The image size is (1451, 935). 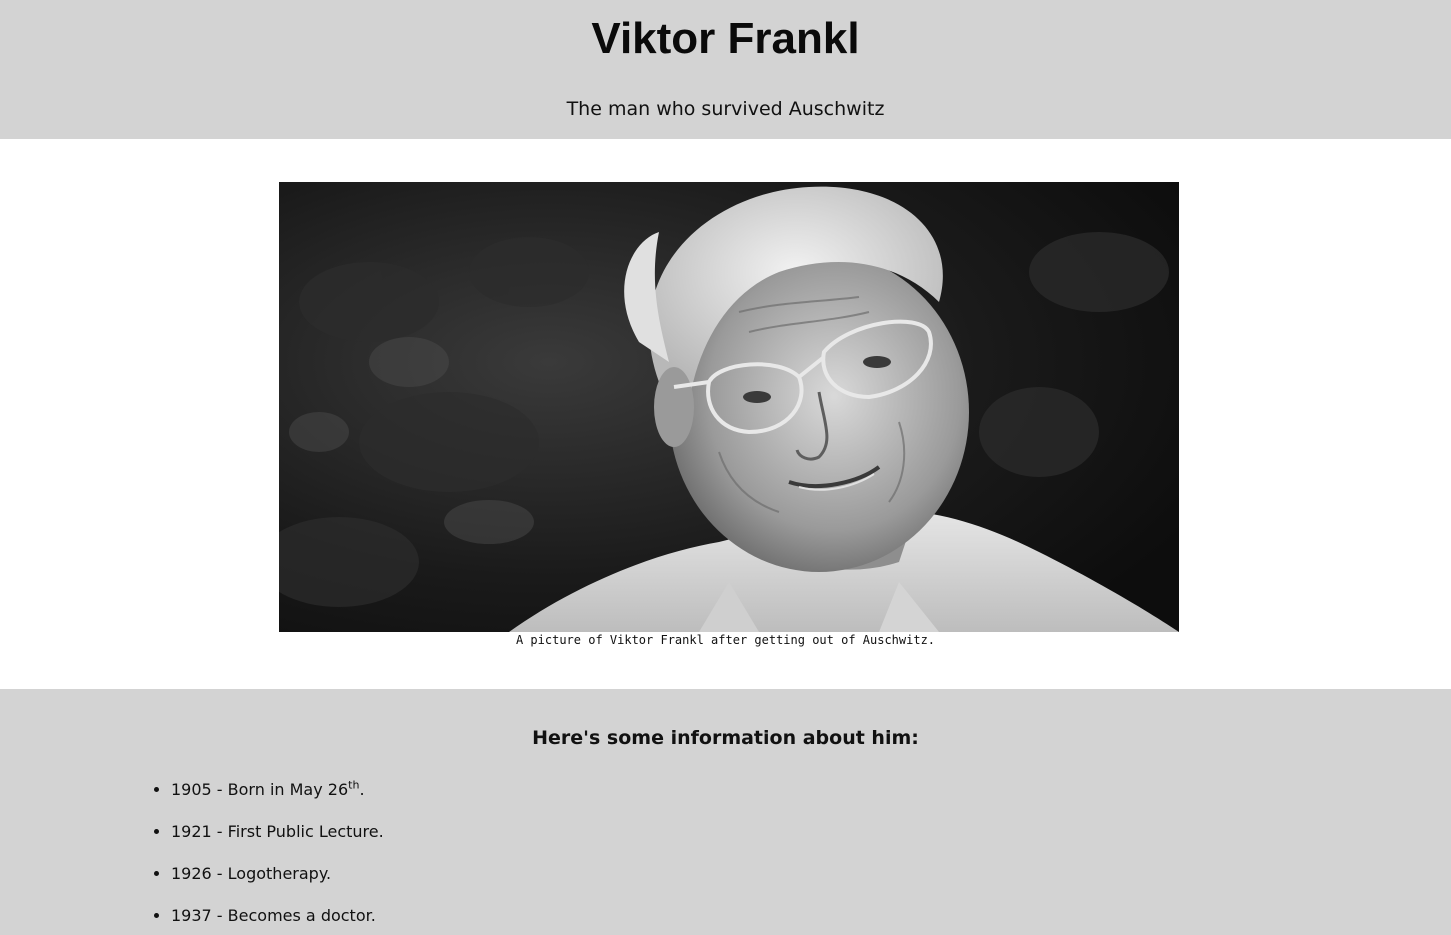 What do you see at coordinates (273, 915) in the screenshot?
I see `list-item-text: 1937 - Becomes a doctor.` at bounding box center [273, 915].